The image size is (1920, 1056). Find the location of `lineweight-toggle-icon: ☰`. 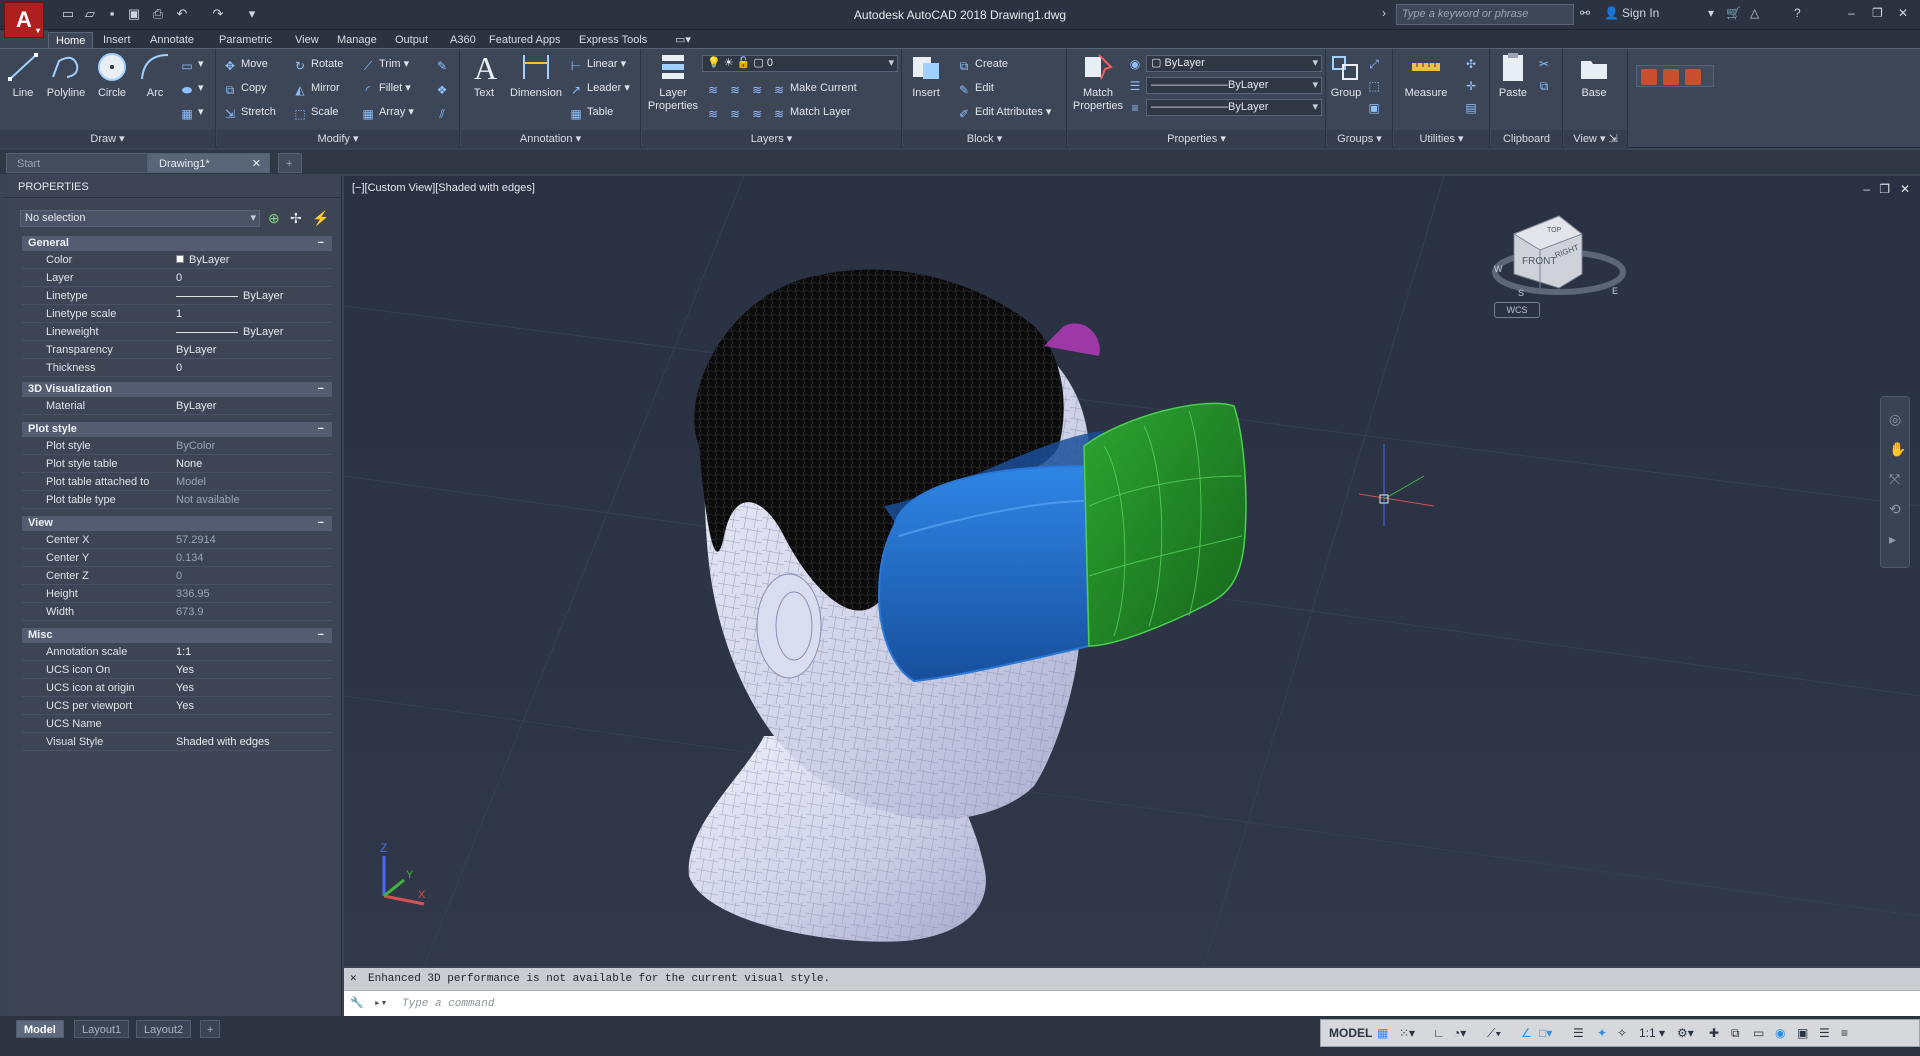

lineweight-toggle-icon: ☰ is located at coordinates (1578, 1033).